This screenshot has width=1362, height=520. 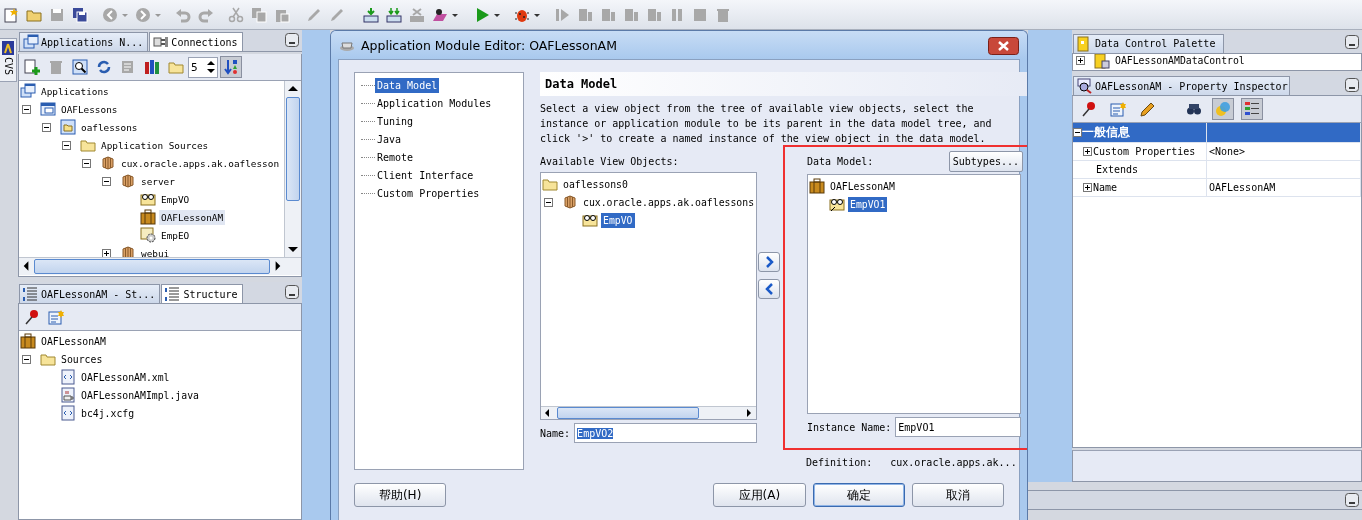 I want to click on section-heading: Data Model, so click(x=783, y=84).